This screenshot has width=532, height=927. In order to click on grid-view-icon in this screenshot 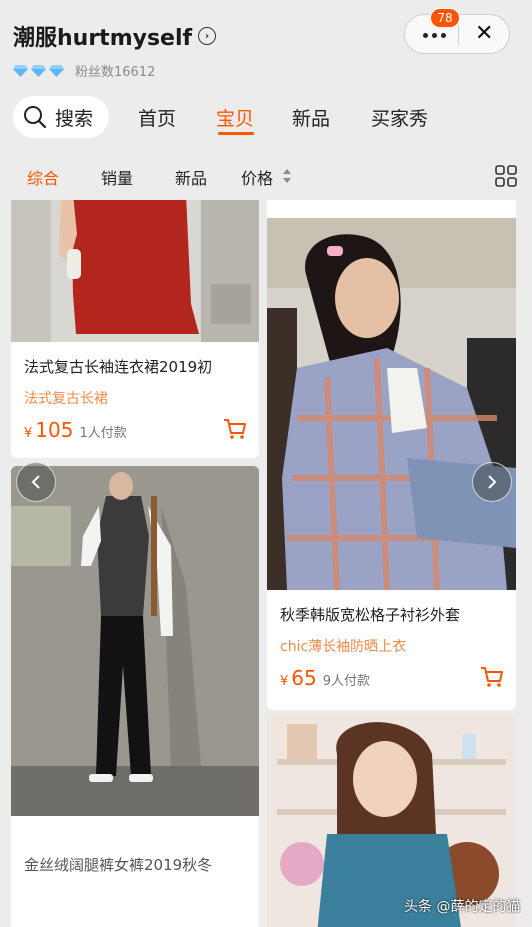, I will do `click(506, 176)`.